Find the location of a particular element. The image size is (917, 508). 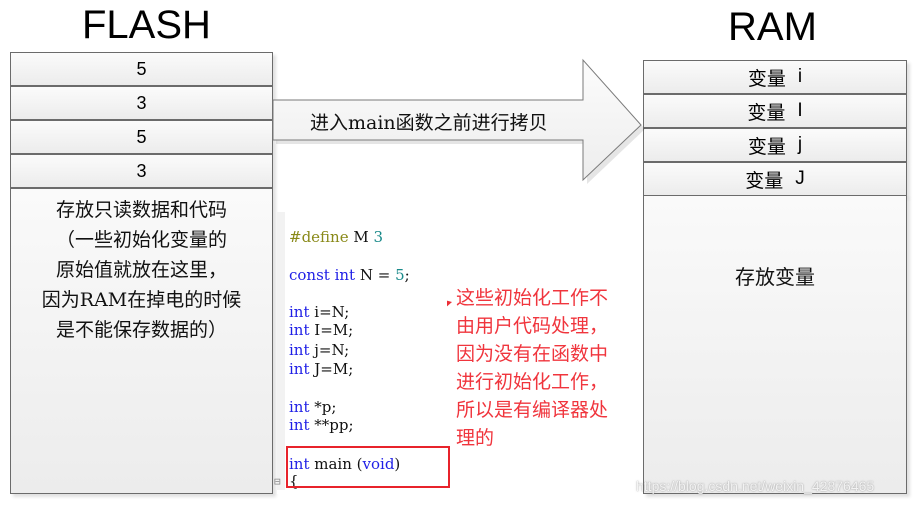

fold-collapse-icon: ⊟ is located at coordinates (277, 481).